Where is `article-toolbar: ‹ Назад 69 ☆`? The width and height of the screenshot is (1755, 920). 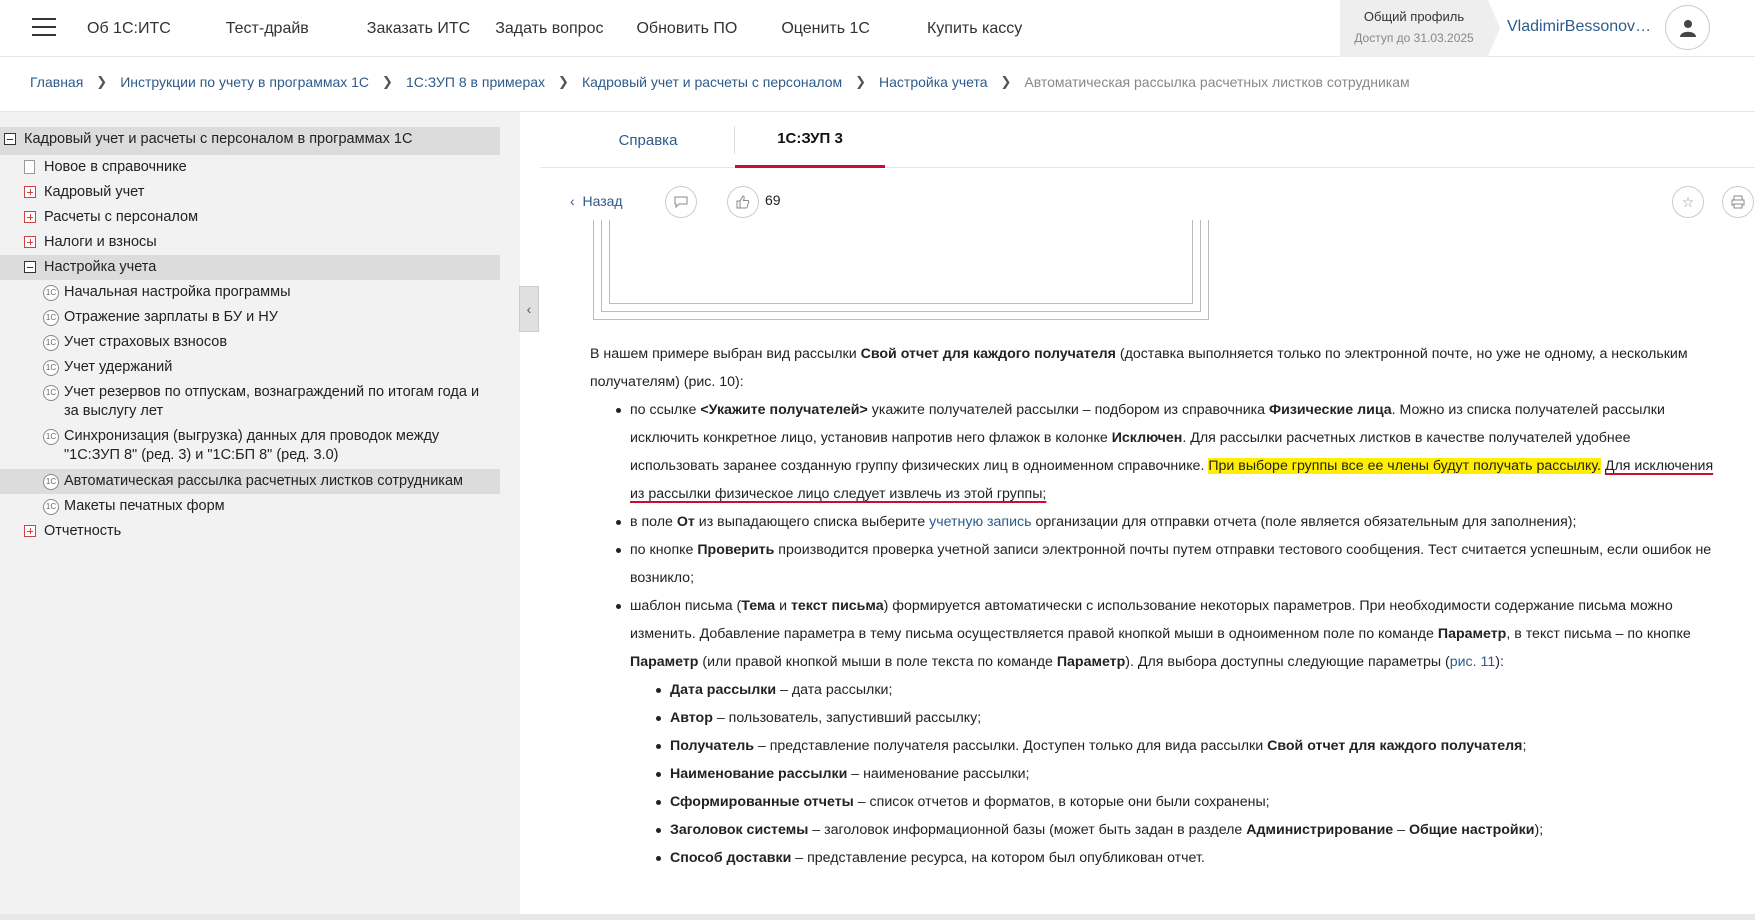 article-toolbar: ‹ Назад 69 ☆ is located at coordinates (1147, 202).